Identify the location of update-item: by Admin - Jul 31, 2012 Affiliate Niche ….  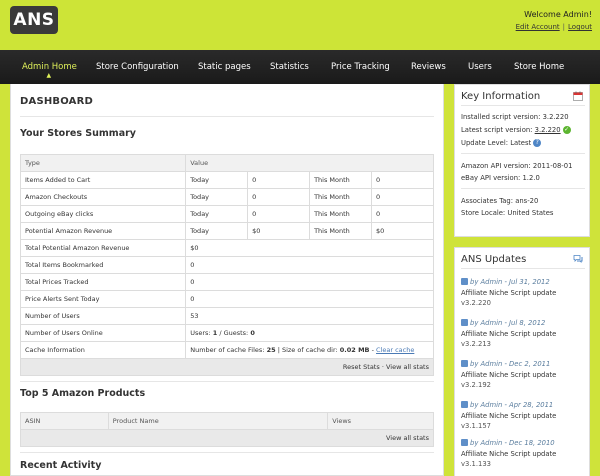
(523, 292).